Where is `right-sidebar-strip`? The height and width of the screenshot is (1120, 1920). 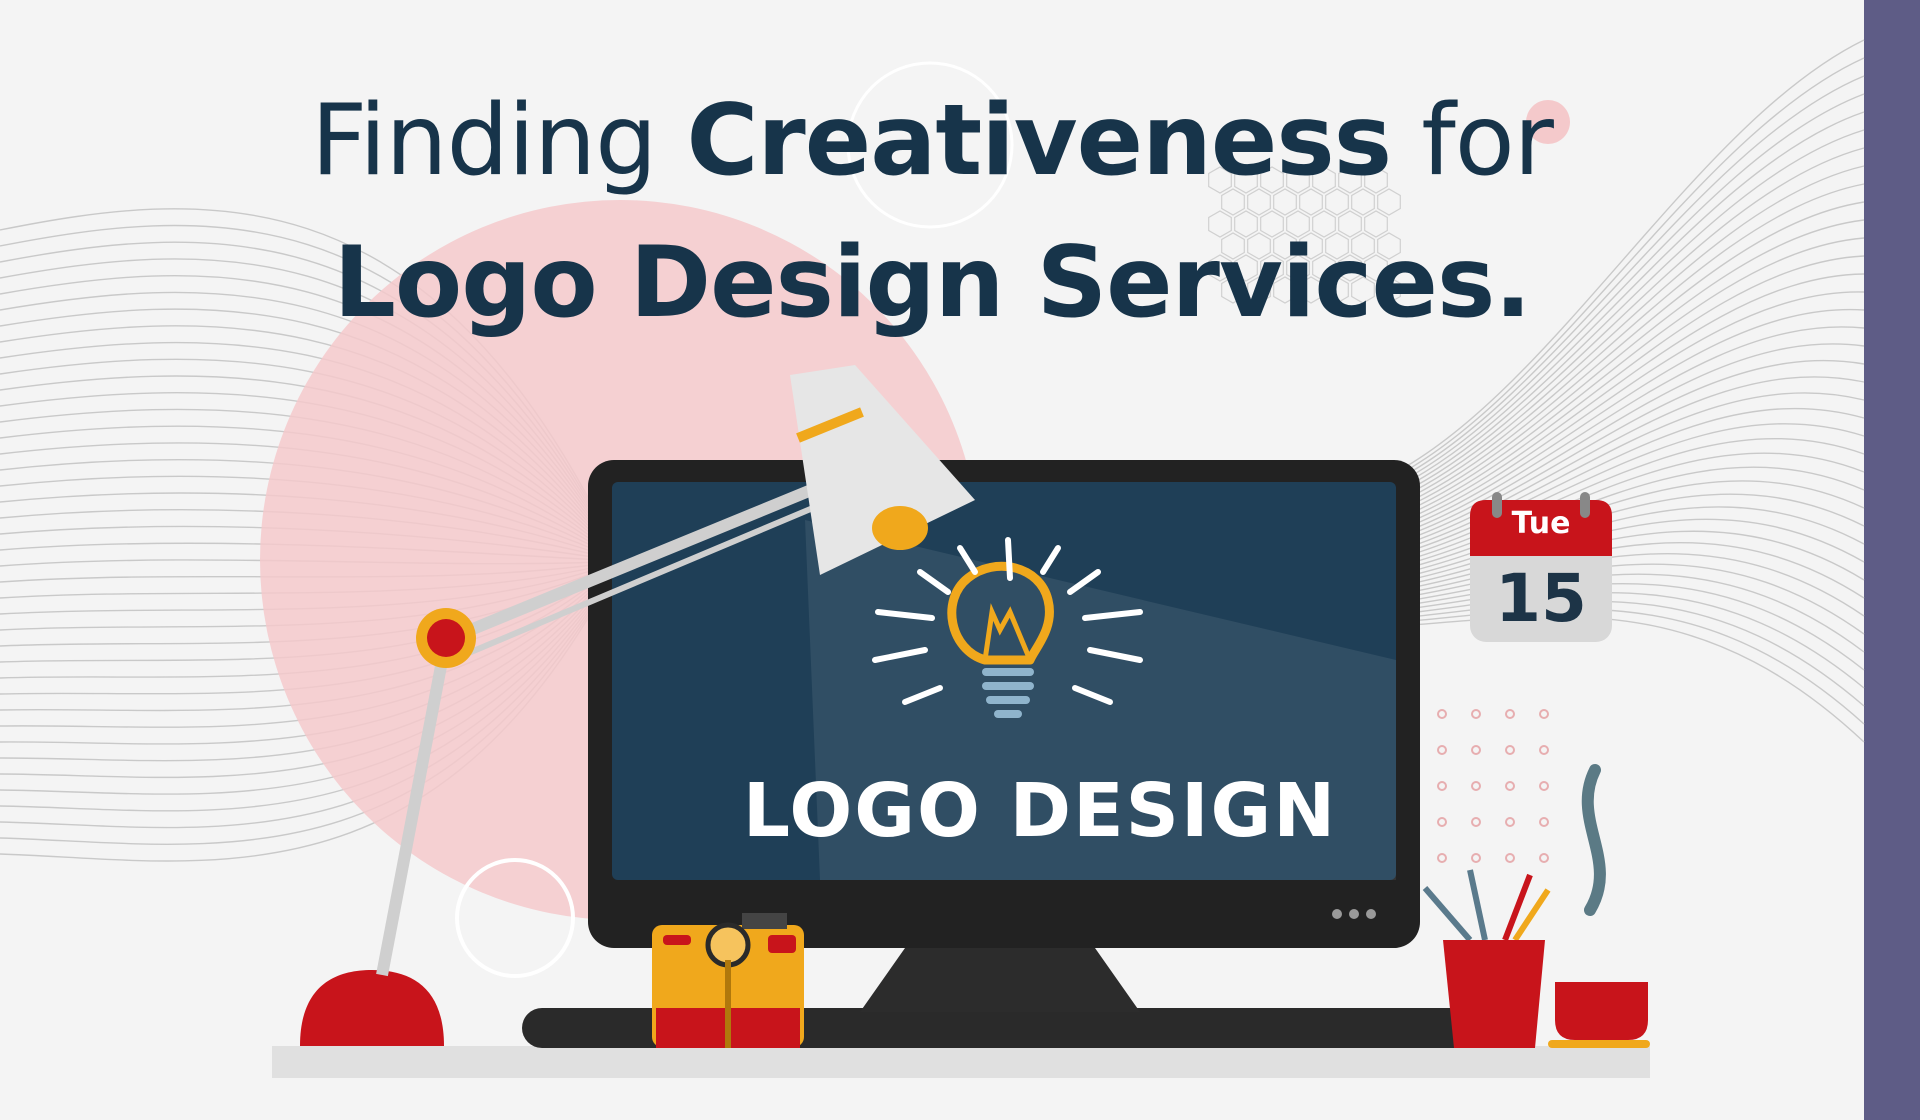
right-sidebar-strip is located at coordinates (1892, 560).